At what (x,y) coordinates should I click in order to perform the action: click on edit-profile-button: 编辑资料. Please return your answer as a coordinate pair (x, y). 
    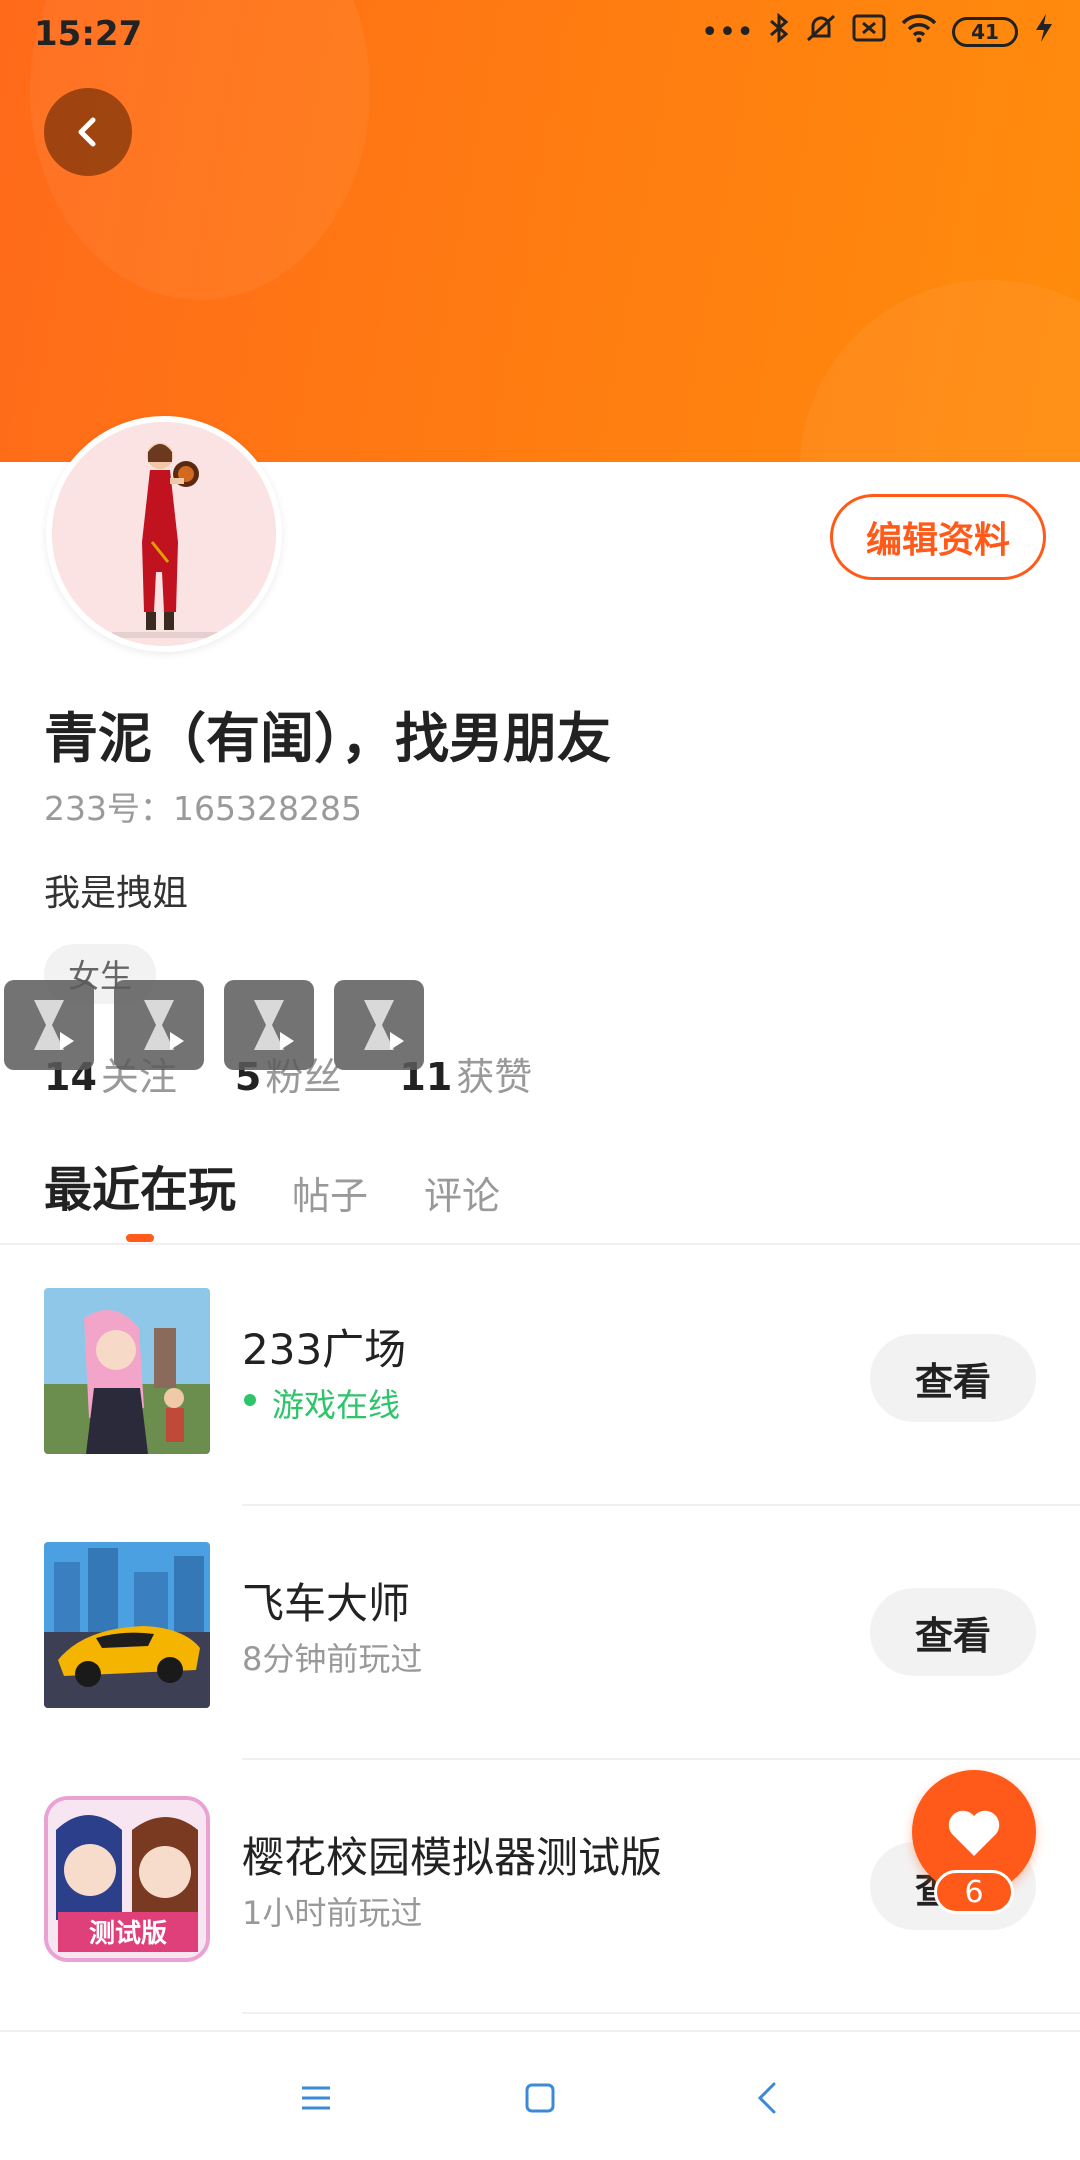
    Looking at the image, I should click on (938, 537).